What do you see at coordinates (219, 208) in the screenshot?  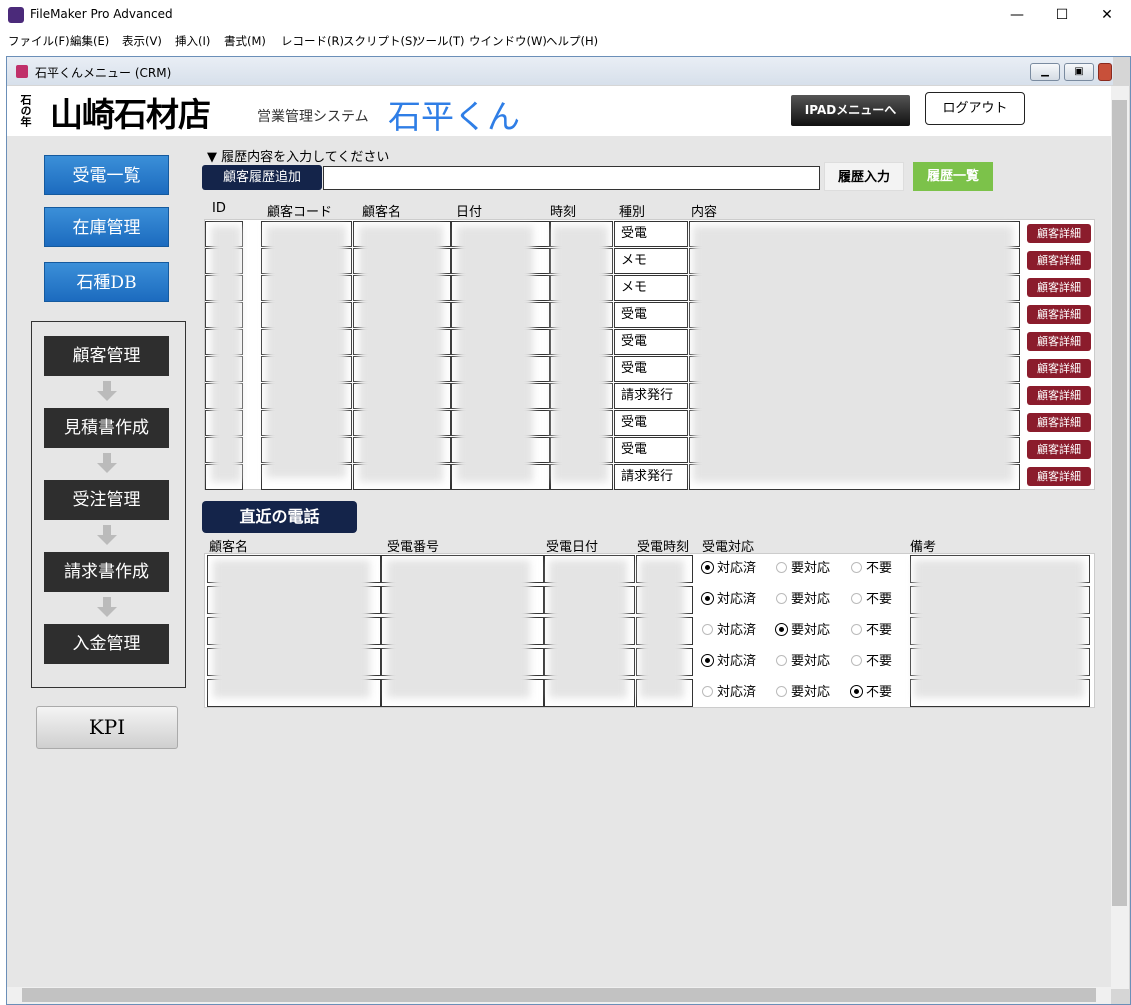 I see `col-header-id: ID` at bounding box center [219, 208].